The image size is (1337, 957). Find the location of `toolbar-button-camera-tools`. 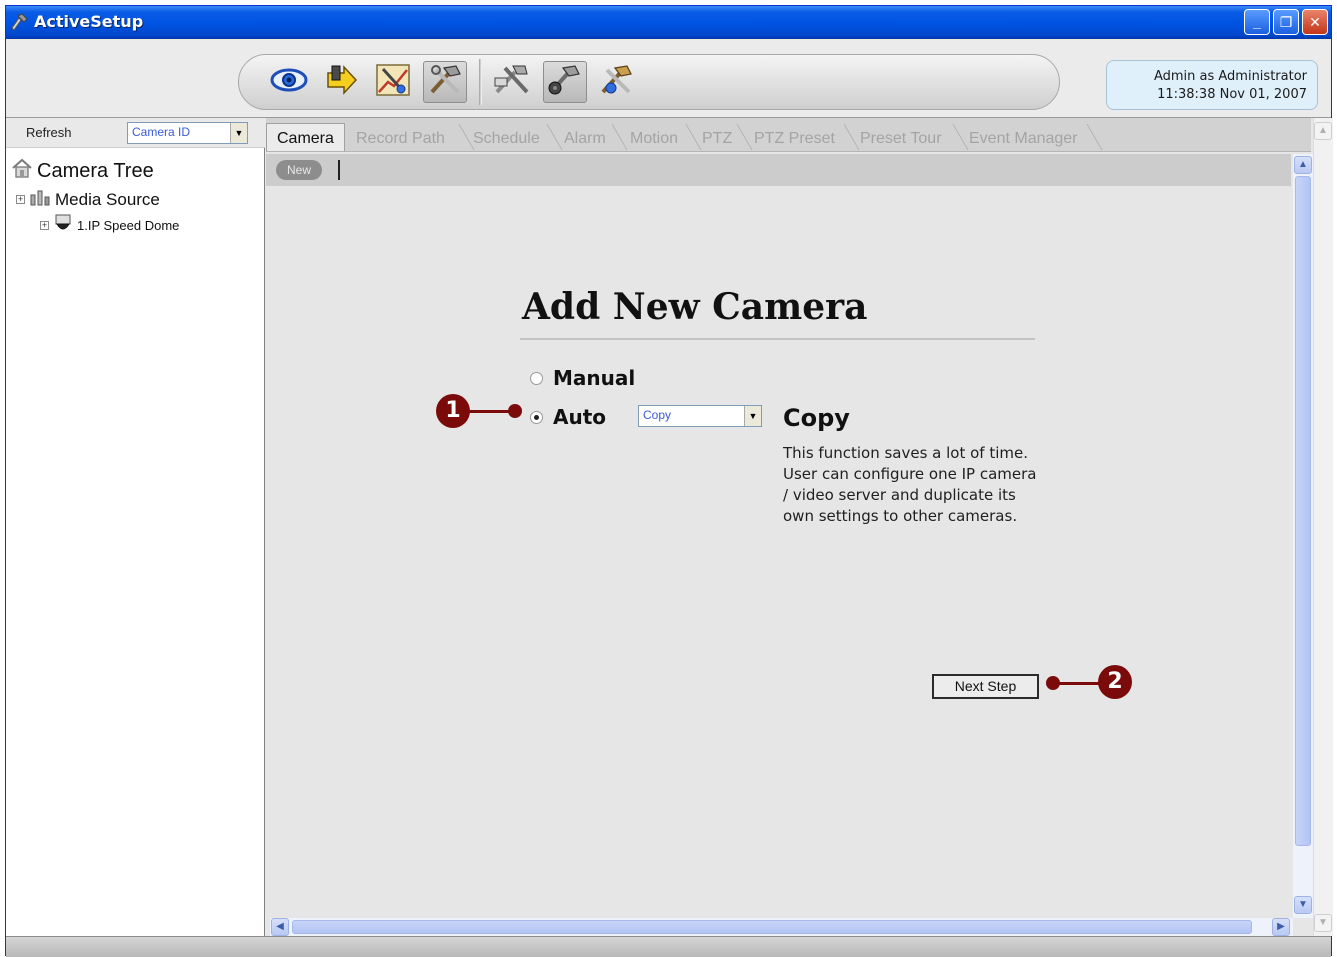

toolbar-button-camera-tools is located at coordinates (565, 82).